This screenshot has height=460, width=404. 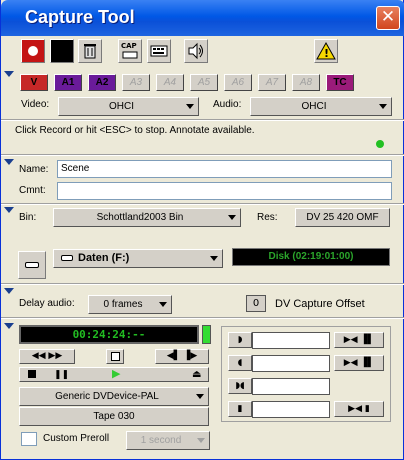 I want to click on preroll-select: 1 second, so click(x=168, y=440).